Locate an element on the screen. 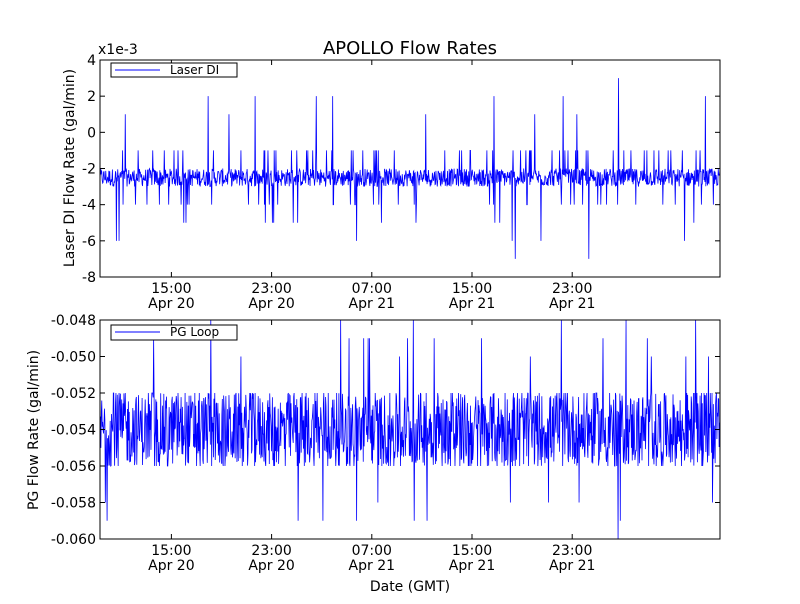 The width and height of the screenshot is (800, 604). figure-title: APOLLO Flow Rates is located at coordinates (410, 48).